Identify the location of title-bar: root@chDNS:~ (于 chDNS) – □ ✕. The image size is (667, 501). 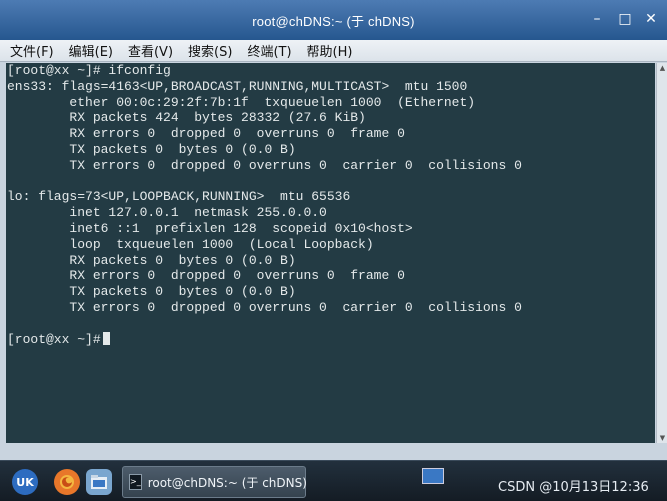
(333, 20).